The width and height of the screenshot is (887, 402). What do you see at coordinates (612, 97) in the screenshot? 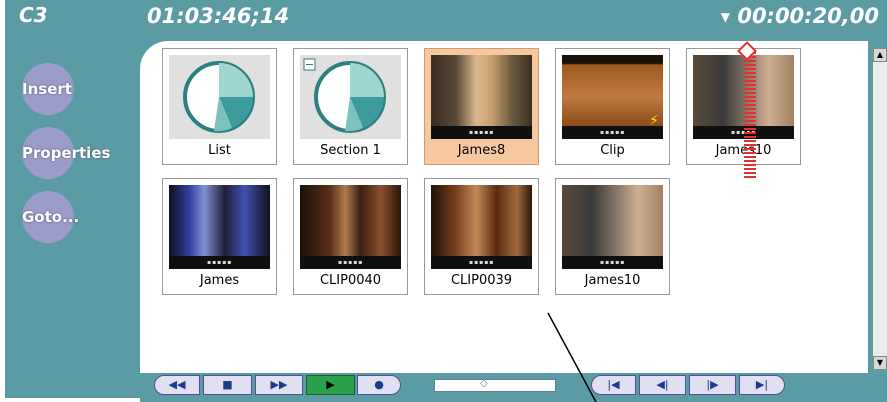
I see `clip-thumbnail: ▪▪▪▪▪ ⚡` at bounding box center [612, 97].